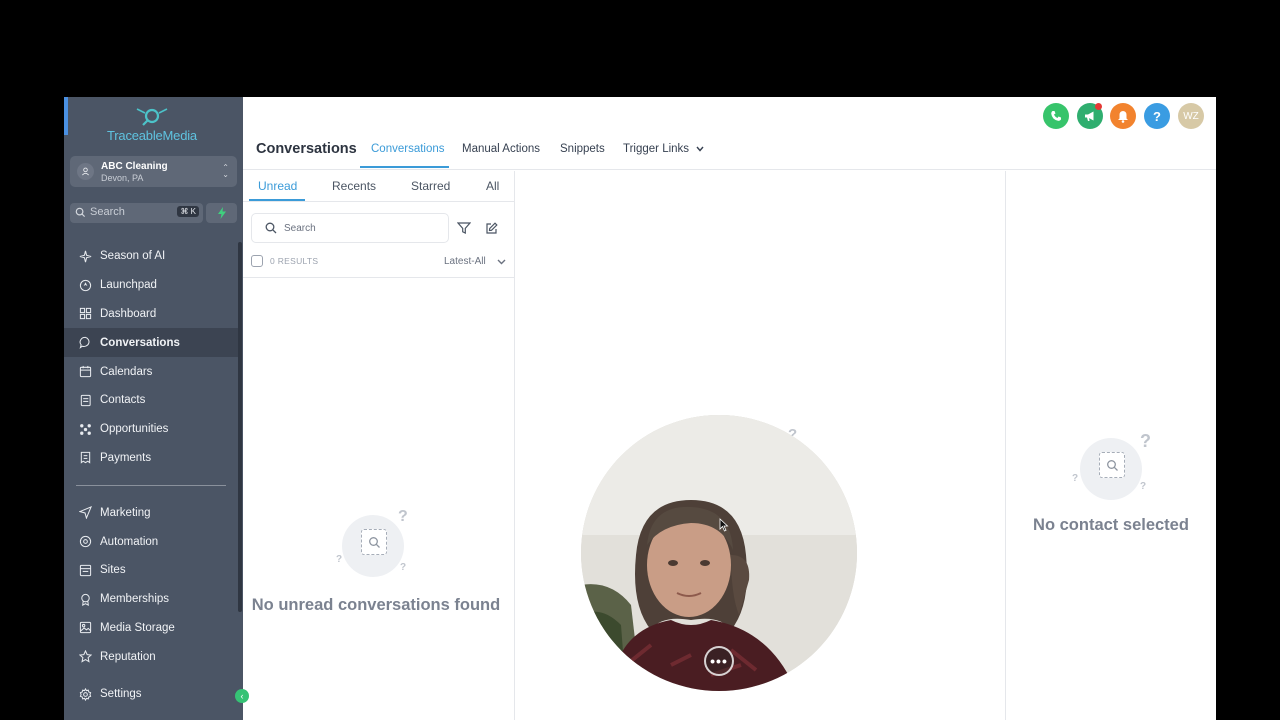  What do you see at coordinates (134, 166) in the screenshot?
I see `account-name: ABC Cleaning` at bounding box center [134, 166].